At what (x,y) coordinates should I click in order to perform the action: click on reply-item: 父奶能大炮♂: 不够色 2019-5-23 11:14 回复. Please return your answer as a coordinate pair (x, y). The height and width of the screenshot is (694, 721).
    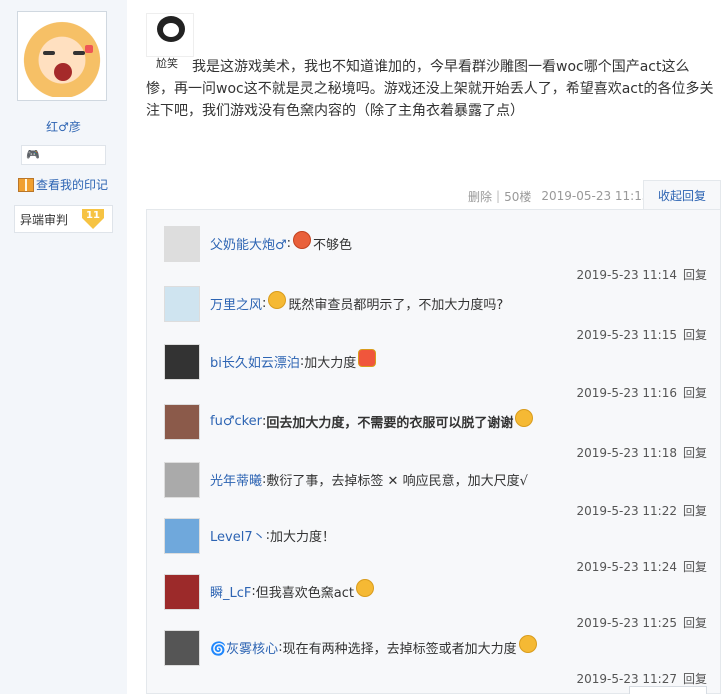
    Looking at the image, I should click on (427, 251).